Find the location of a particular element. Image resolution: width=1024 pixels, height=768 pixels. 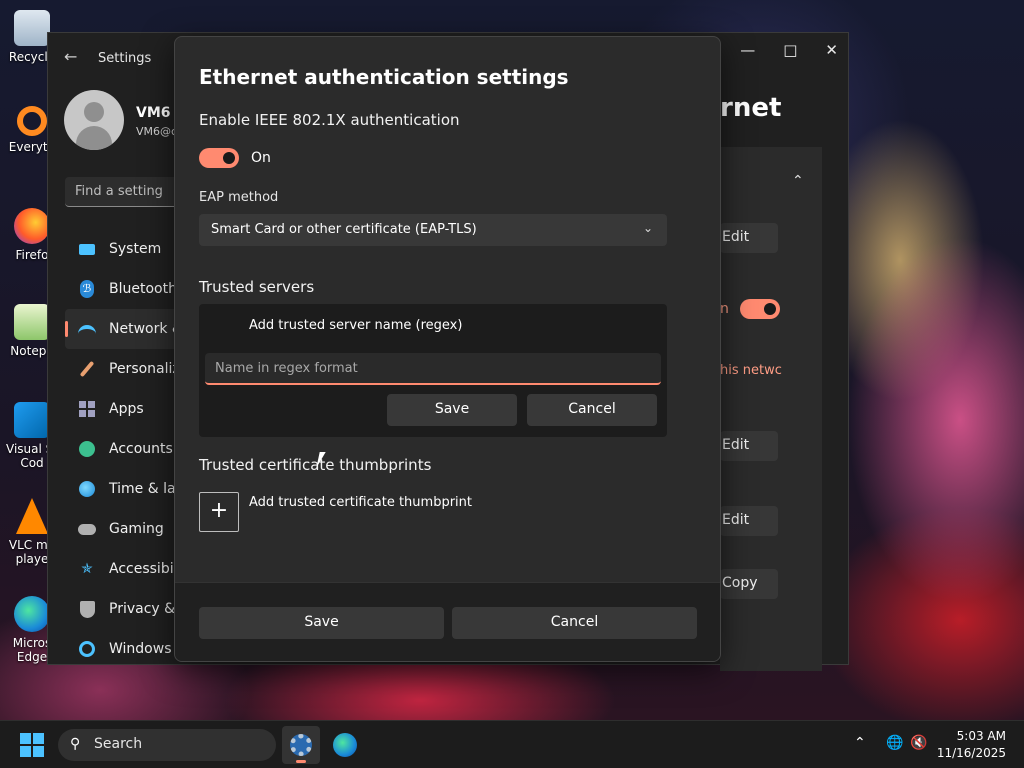

gear-icon is located at coordinates (301, 745).